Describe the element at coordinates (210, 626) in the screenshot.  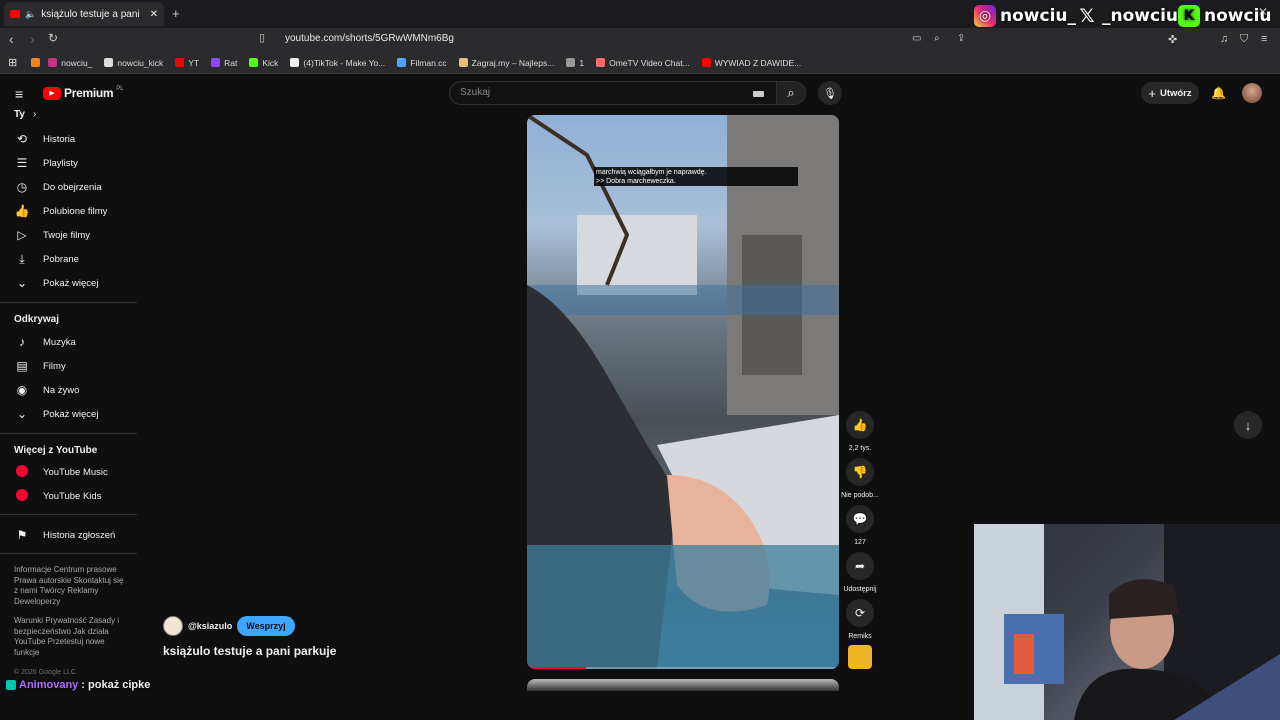
I see `channel-name: @ksiazulo` at that location.